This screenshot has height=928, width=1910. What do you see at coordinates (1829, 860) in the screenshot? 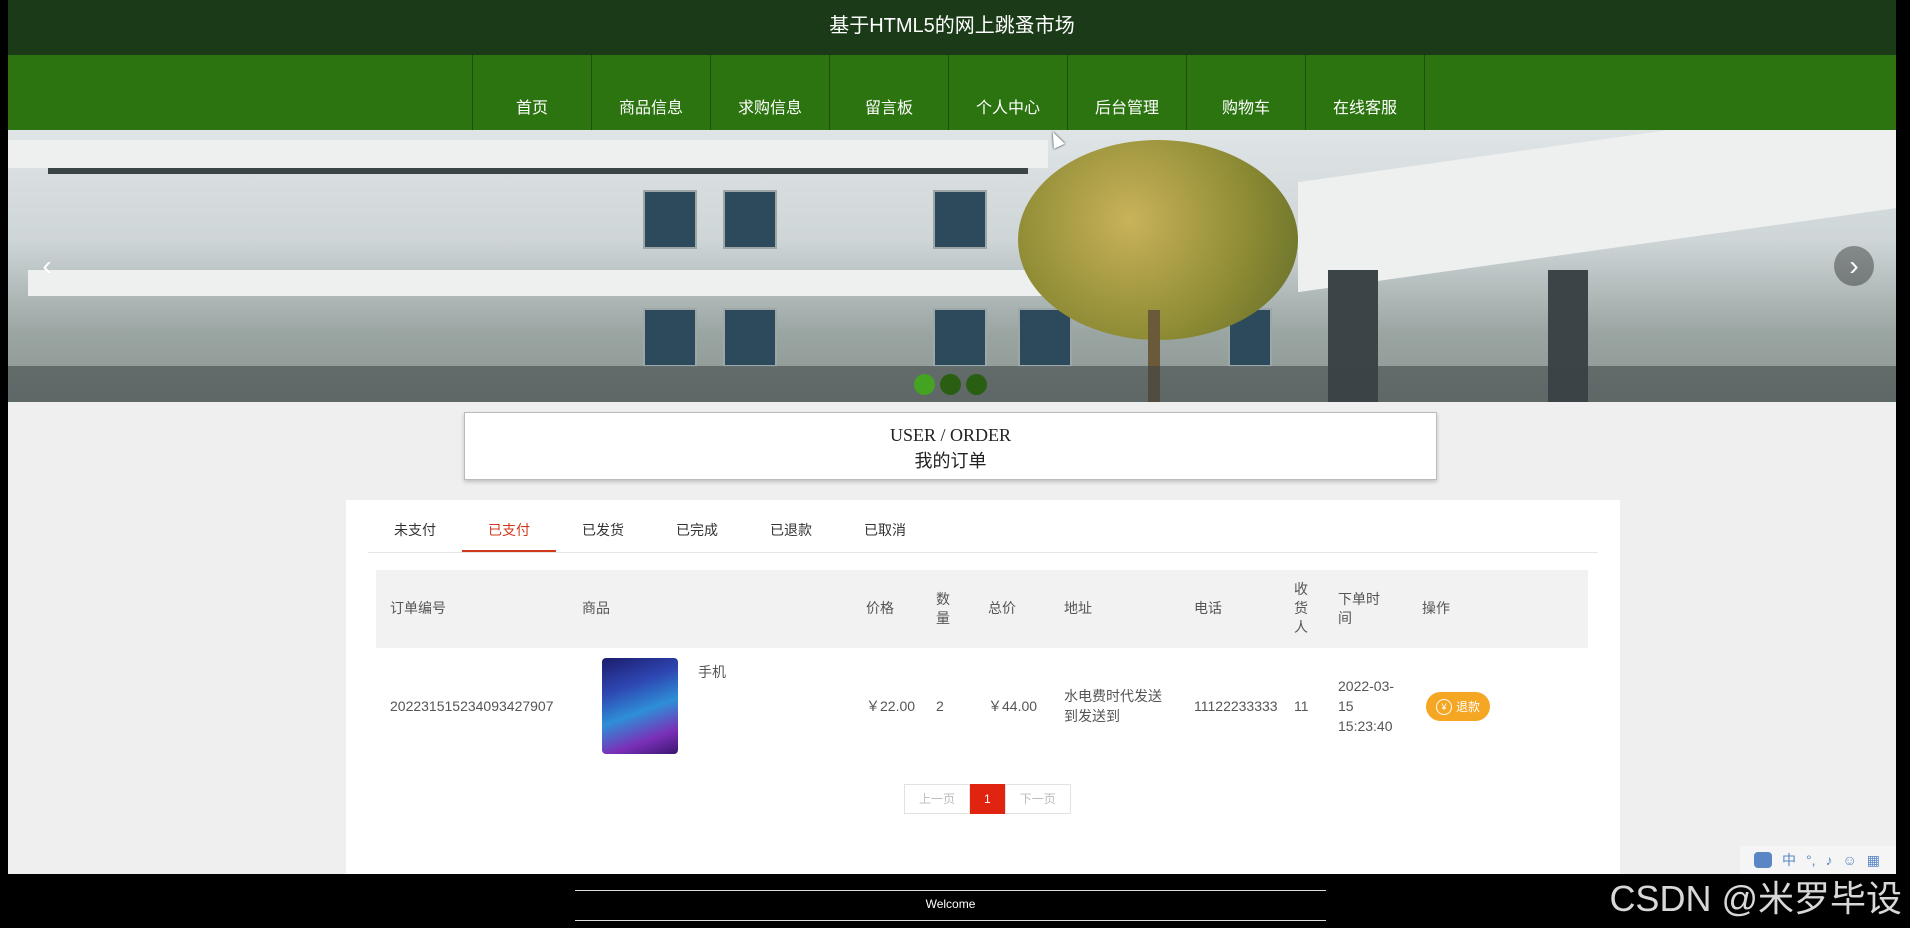
I see `voice-icon: ♪` at bounding box center [1829, 860].